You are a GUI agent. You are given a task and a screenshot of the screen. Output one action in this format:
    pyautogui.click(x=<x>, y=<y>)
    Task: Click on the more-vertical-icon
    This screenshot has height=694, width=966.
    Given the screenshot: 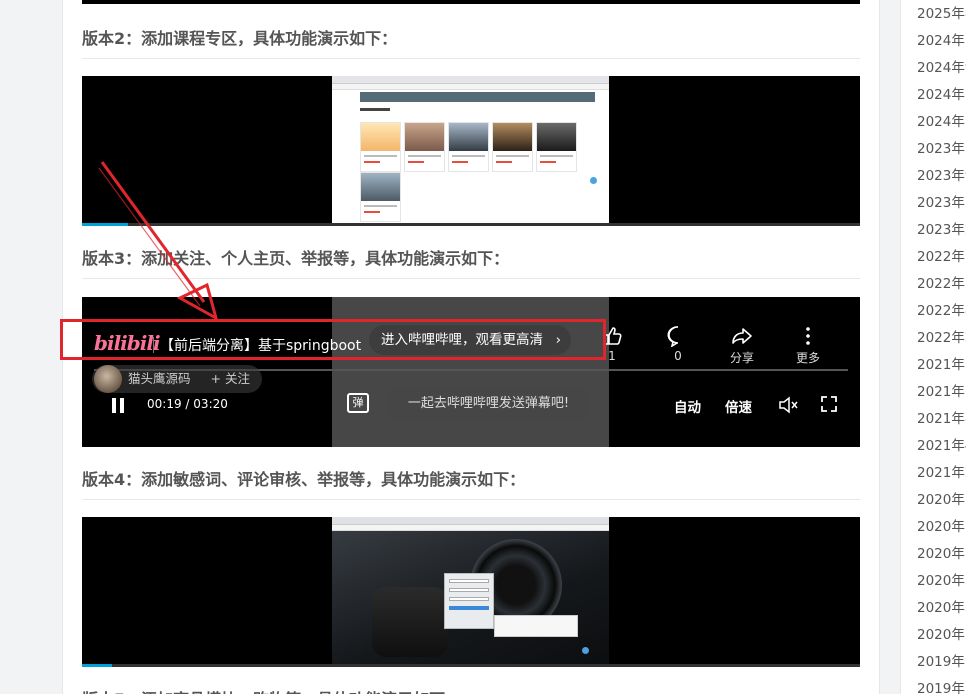 What is the action you would take?
    pyautogui.click(x=808, y=337)
    